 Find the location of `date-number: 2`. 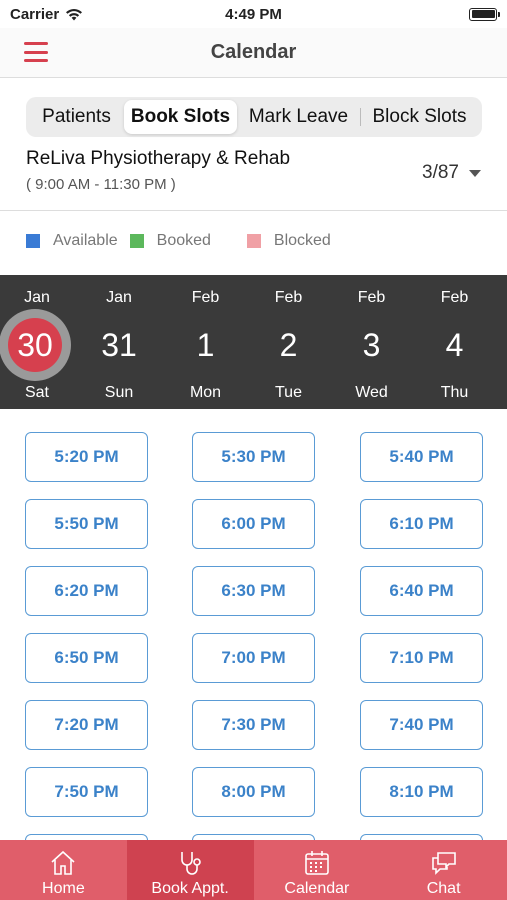

date-number: 2 is located at coordinates (288, 345).